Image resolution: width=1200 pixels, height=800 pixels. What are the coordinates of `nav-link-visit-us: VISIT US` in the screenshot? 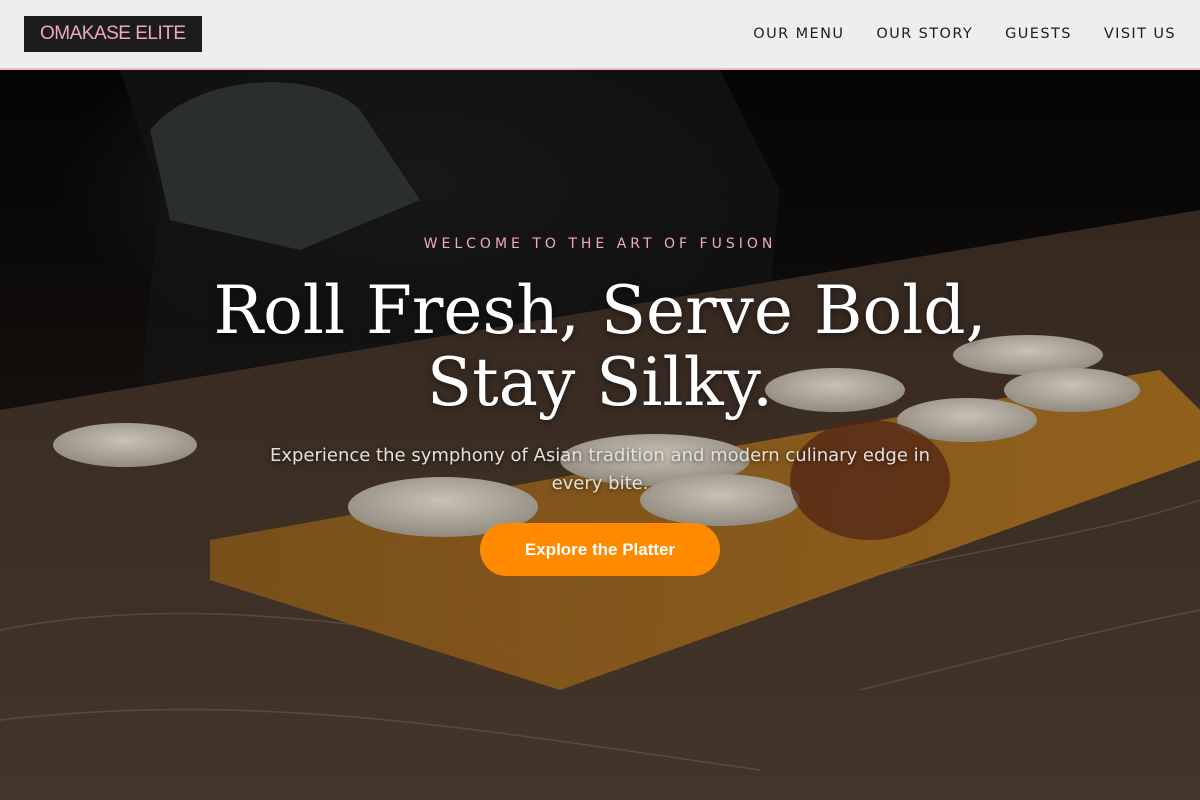 It's located at (1140, 34).